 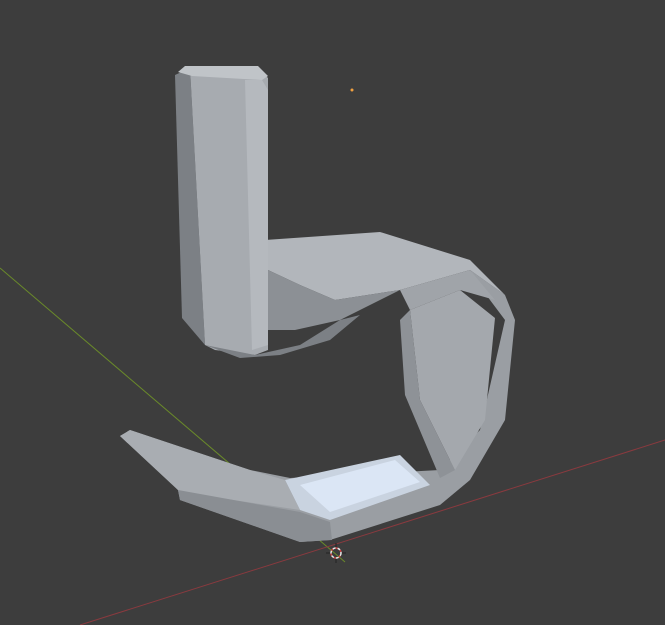 What do you see at coordinates (352, 90) in the screenshot?
I see `object-origin-point` at bounding box center [352, 90].